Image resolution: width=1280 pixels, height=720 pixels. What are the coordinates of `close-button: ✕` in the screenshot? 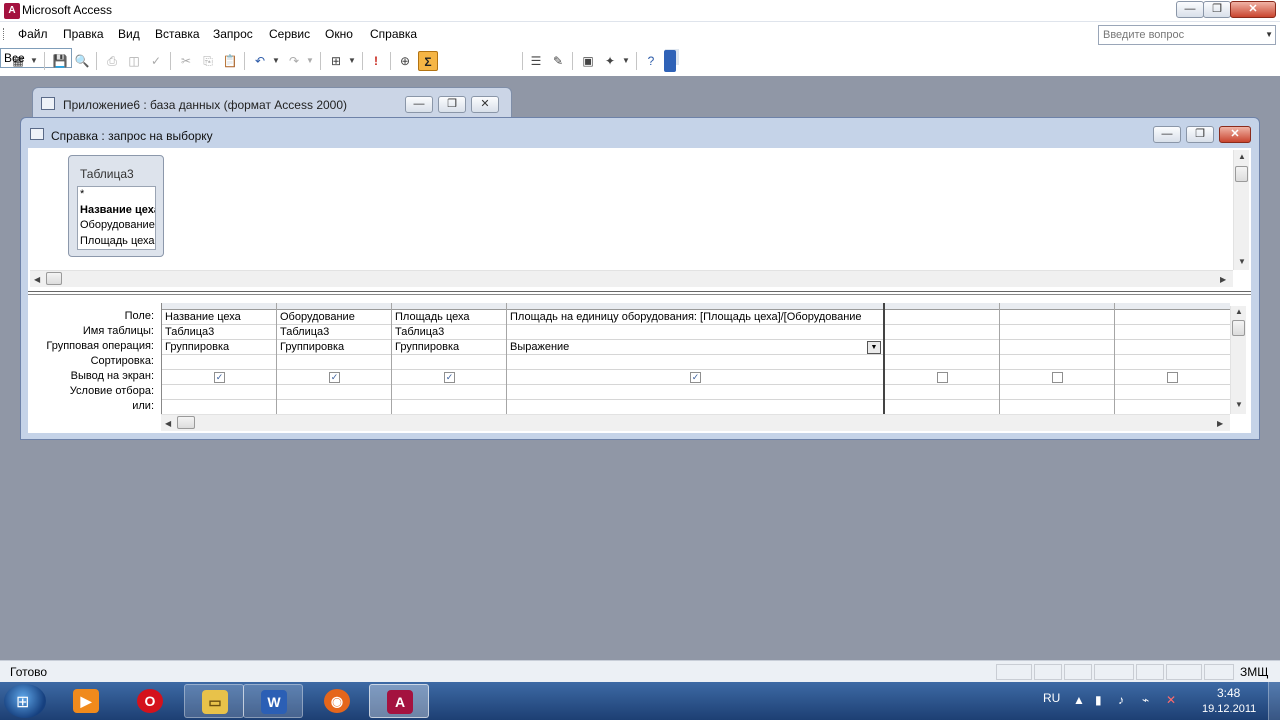 It's located at (1253, 9).